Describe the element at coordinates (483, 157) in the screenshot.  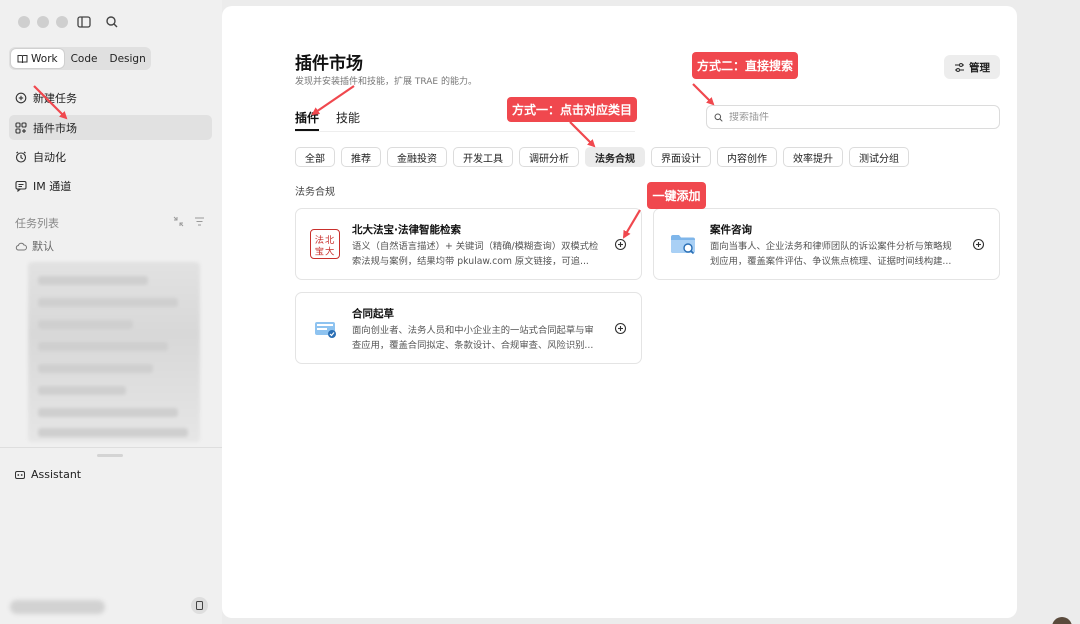
I see `category-chip: 开发工具` at that location.